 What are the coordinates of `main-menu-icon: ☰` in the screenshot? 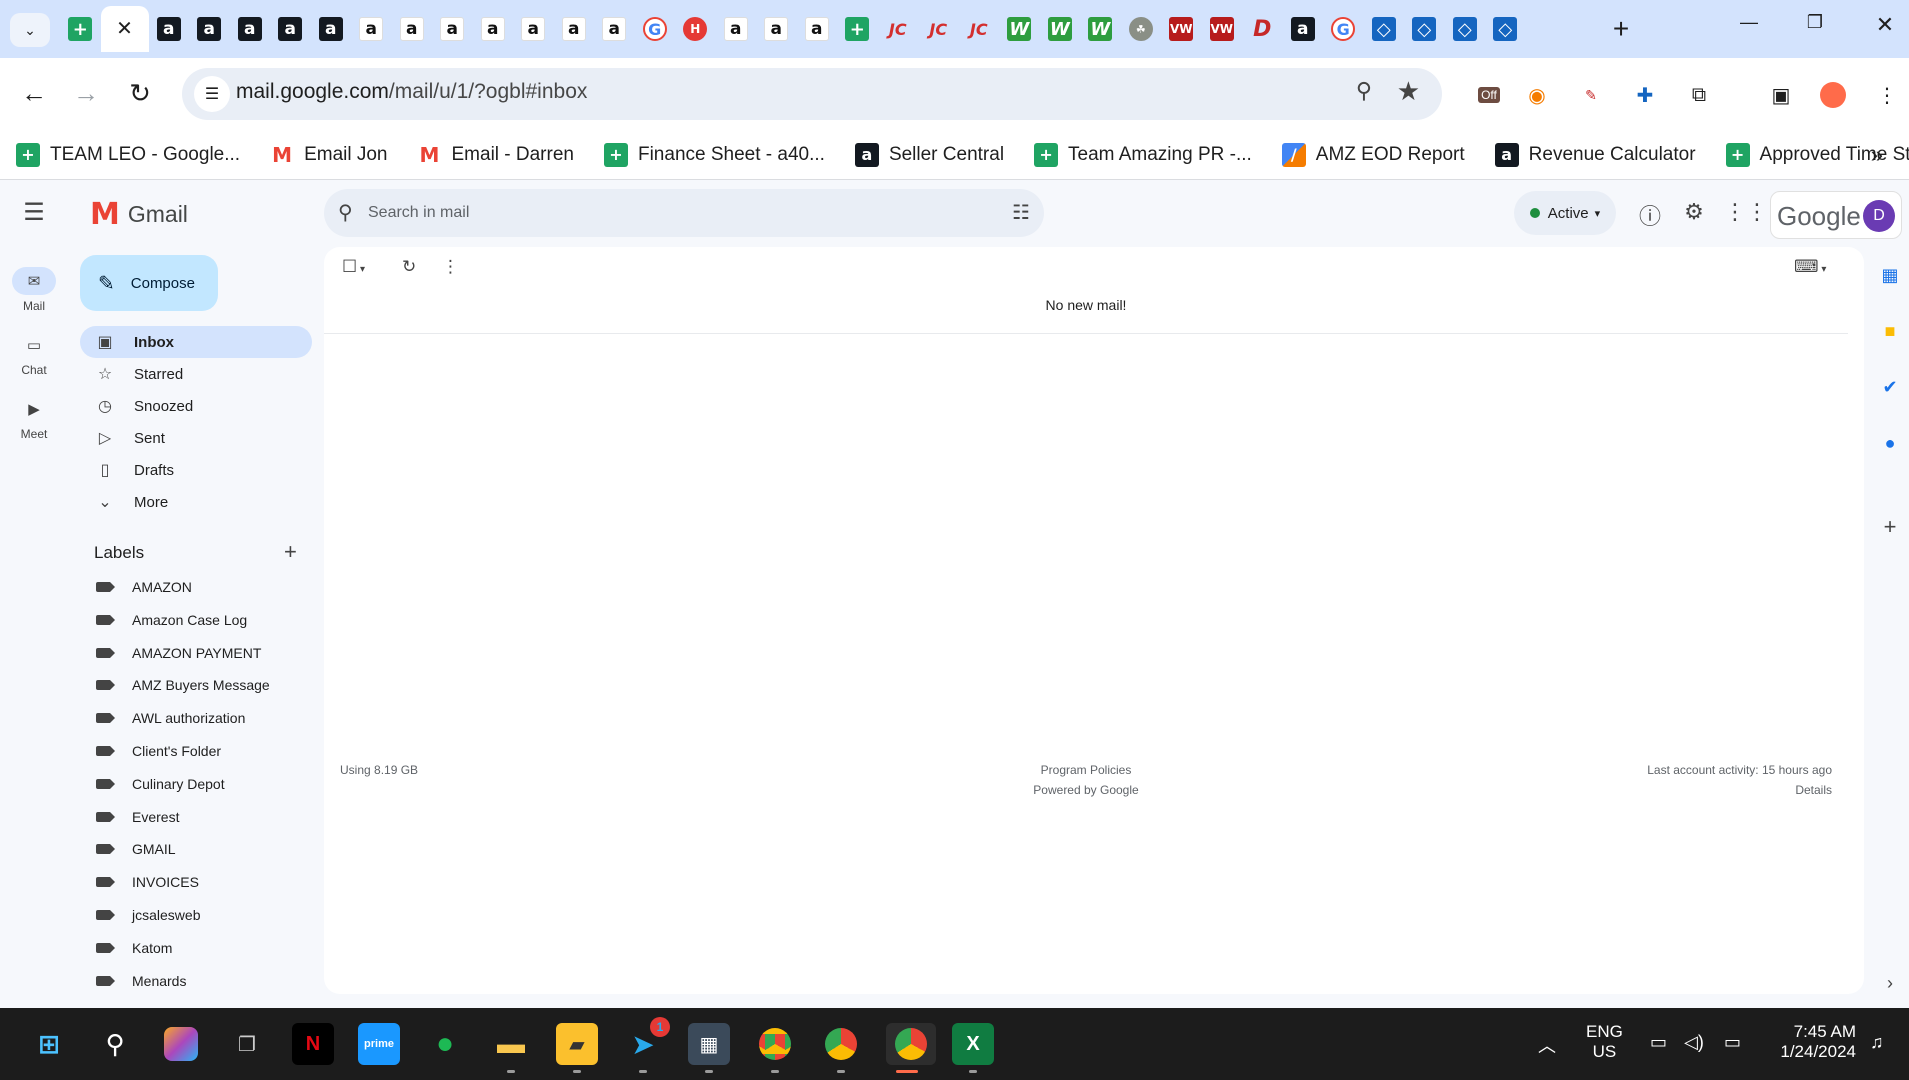 It's located at (34, 212).